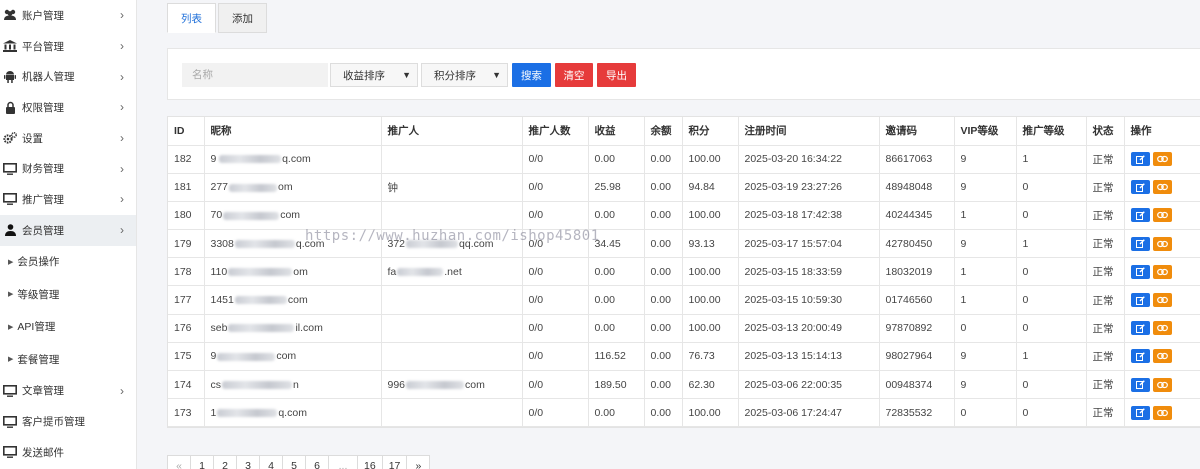 The width and height of the screenshot is (1200, 469). I want to click on referrer-suffix: qq.com, so click(476, 243).